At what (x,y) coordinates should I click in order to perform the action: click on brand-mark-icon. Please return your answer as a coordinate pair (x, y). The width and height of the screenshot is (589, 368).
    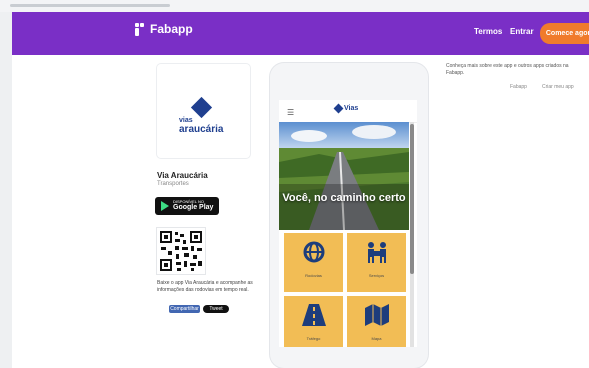
    Looking at the image, I should click on (140, 29).